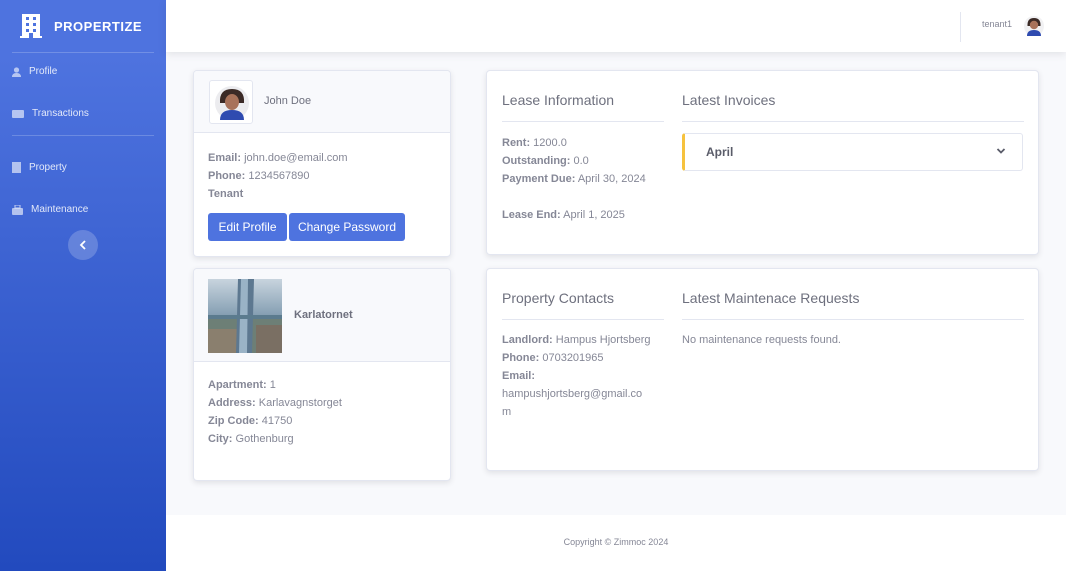 Image resolution: width=1066 pixels, height=571 pixels. I want to click on sidebar-item-transactions: Transactions, so click(44, 113).